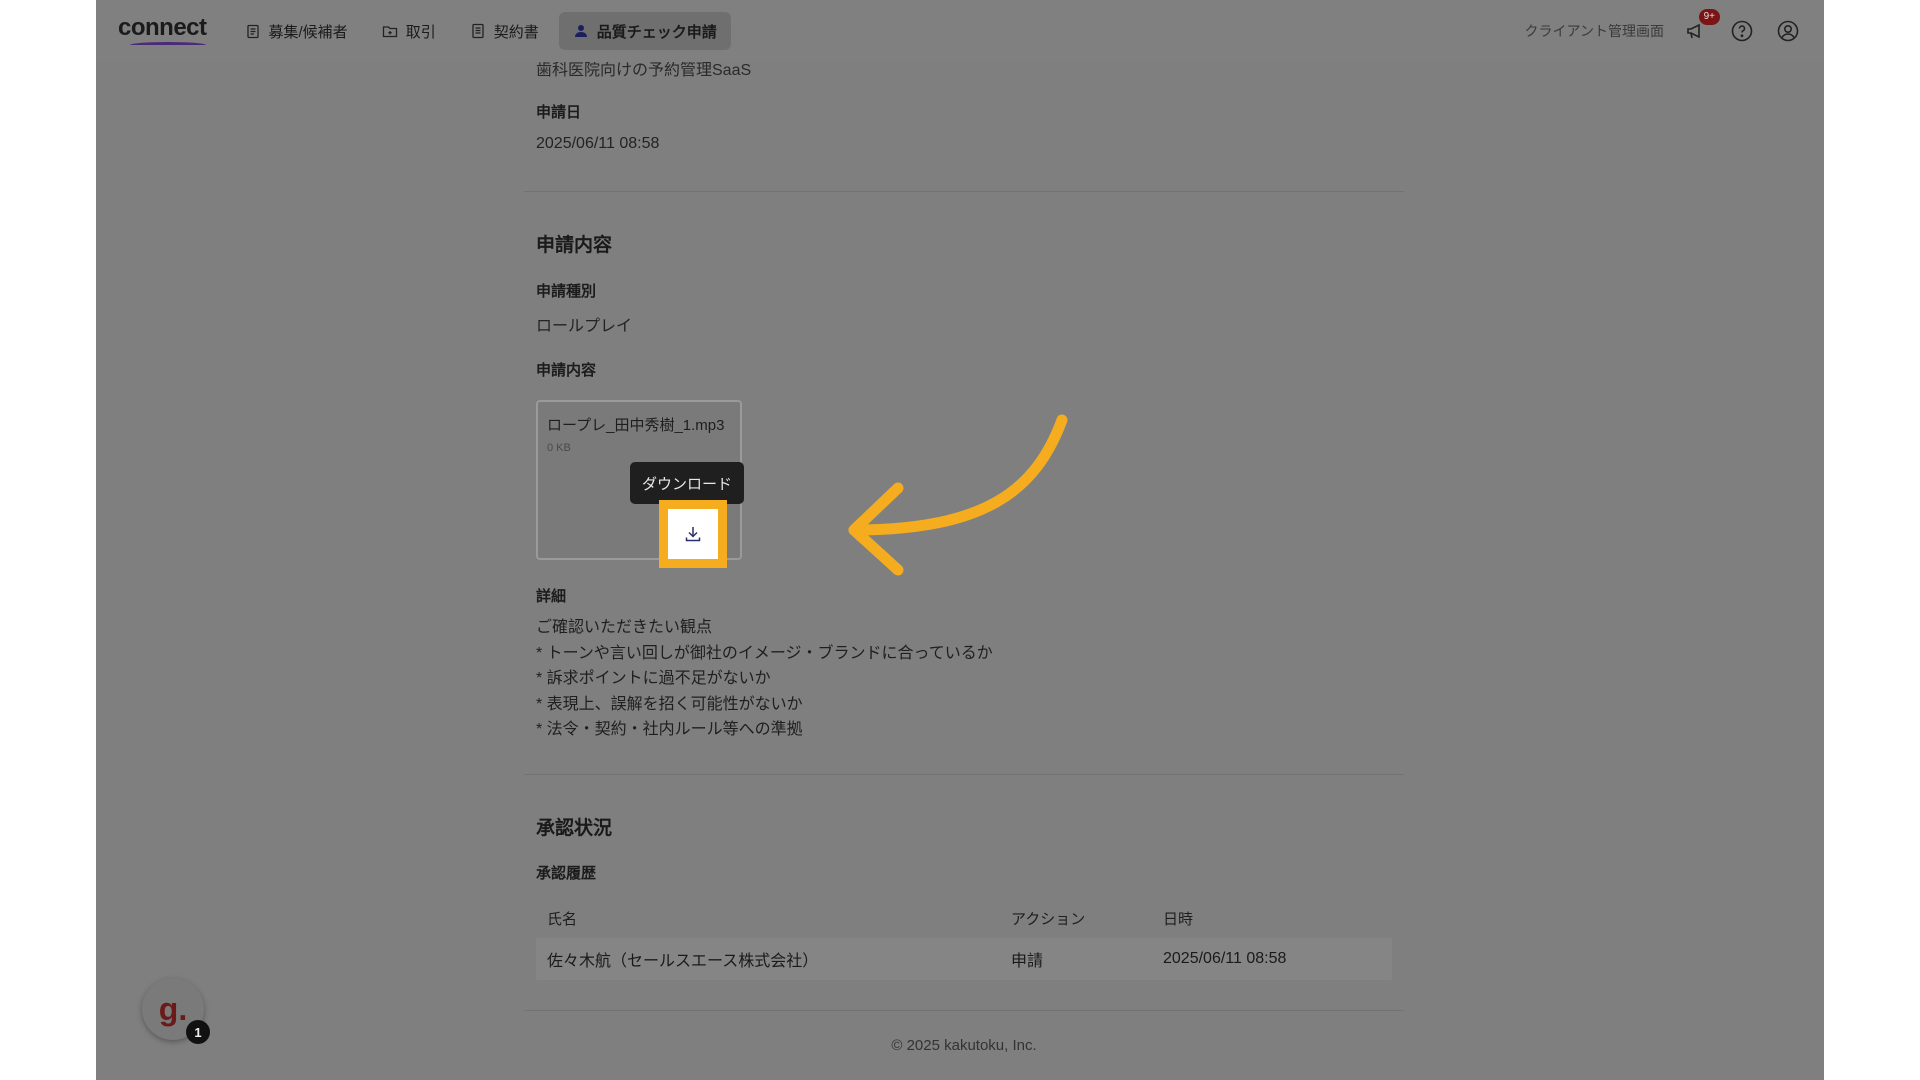 This screenshot has height=1080, width=1920. I want to click on application-type-label: 申請種別, so click(566, 291).